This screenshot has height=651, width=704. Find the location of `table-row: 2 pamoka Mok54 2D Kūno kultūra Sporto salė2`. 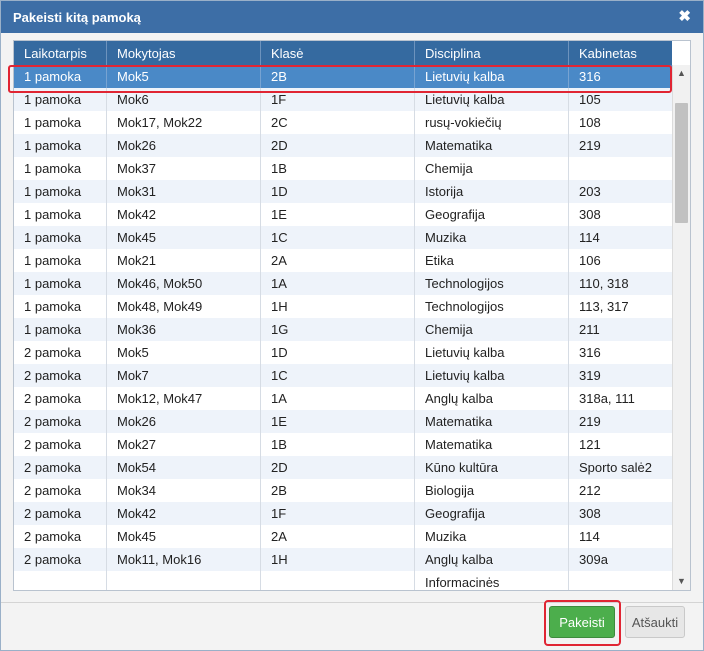

table-row: 2 pamoka Mok54 2D Kūno kultūra Sporto salė2 is located at coordinates (343, 467).